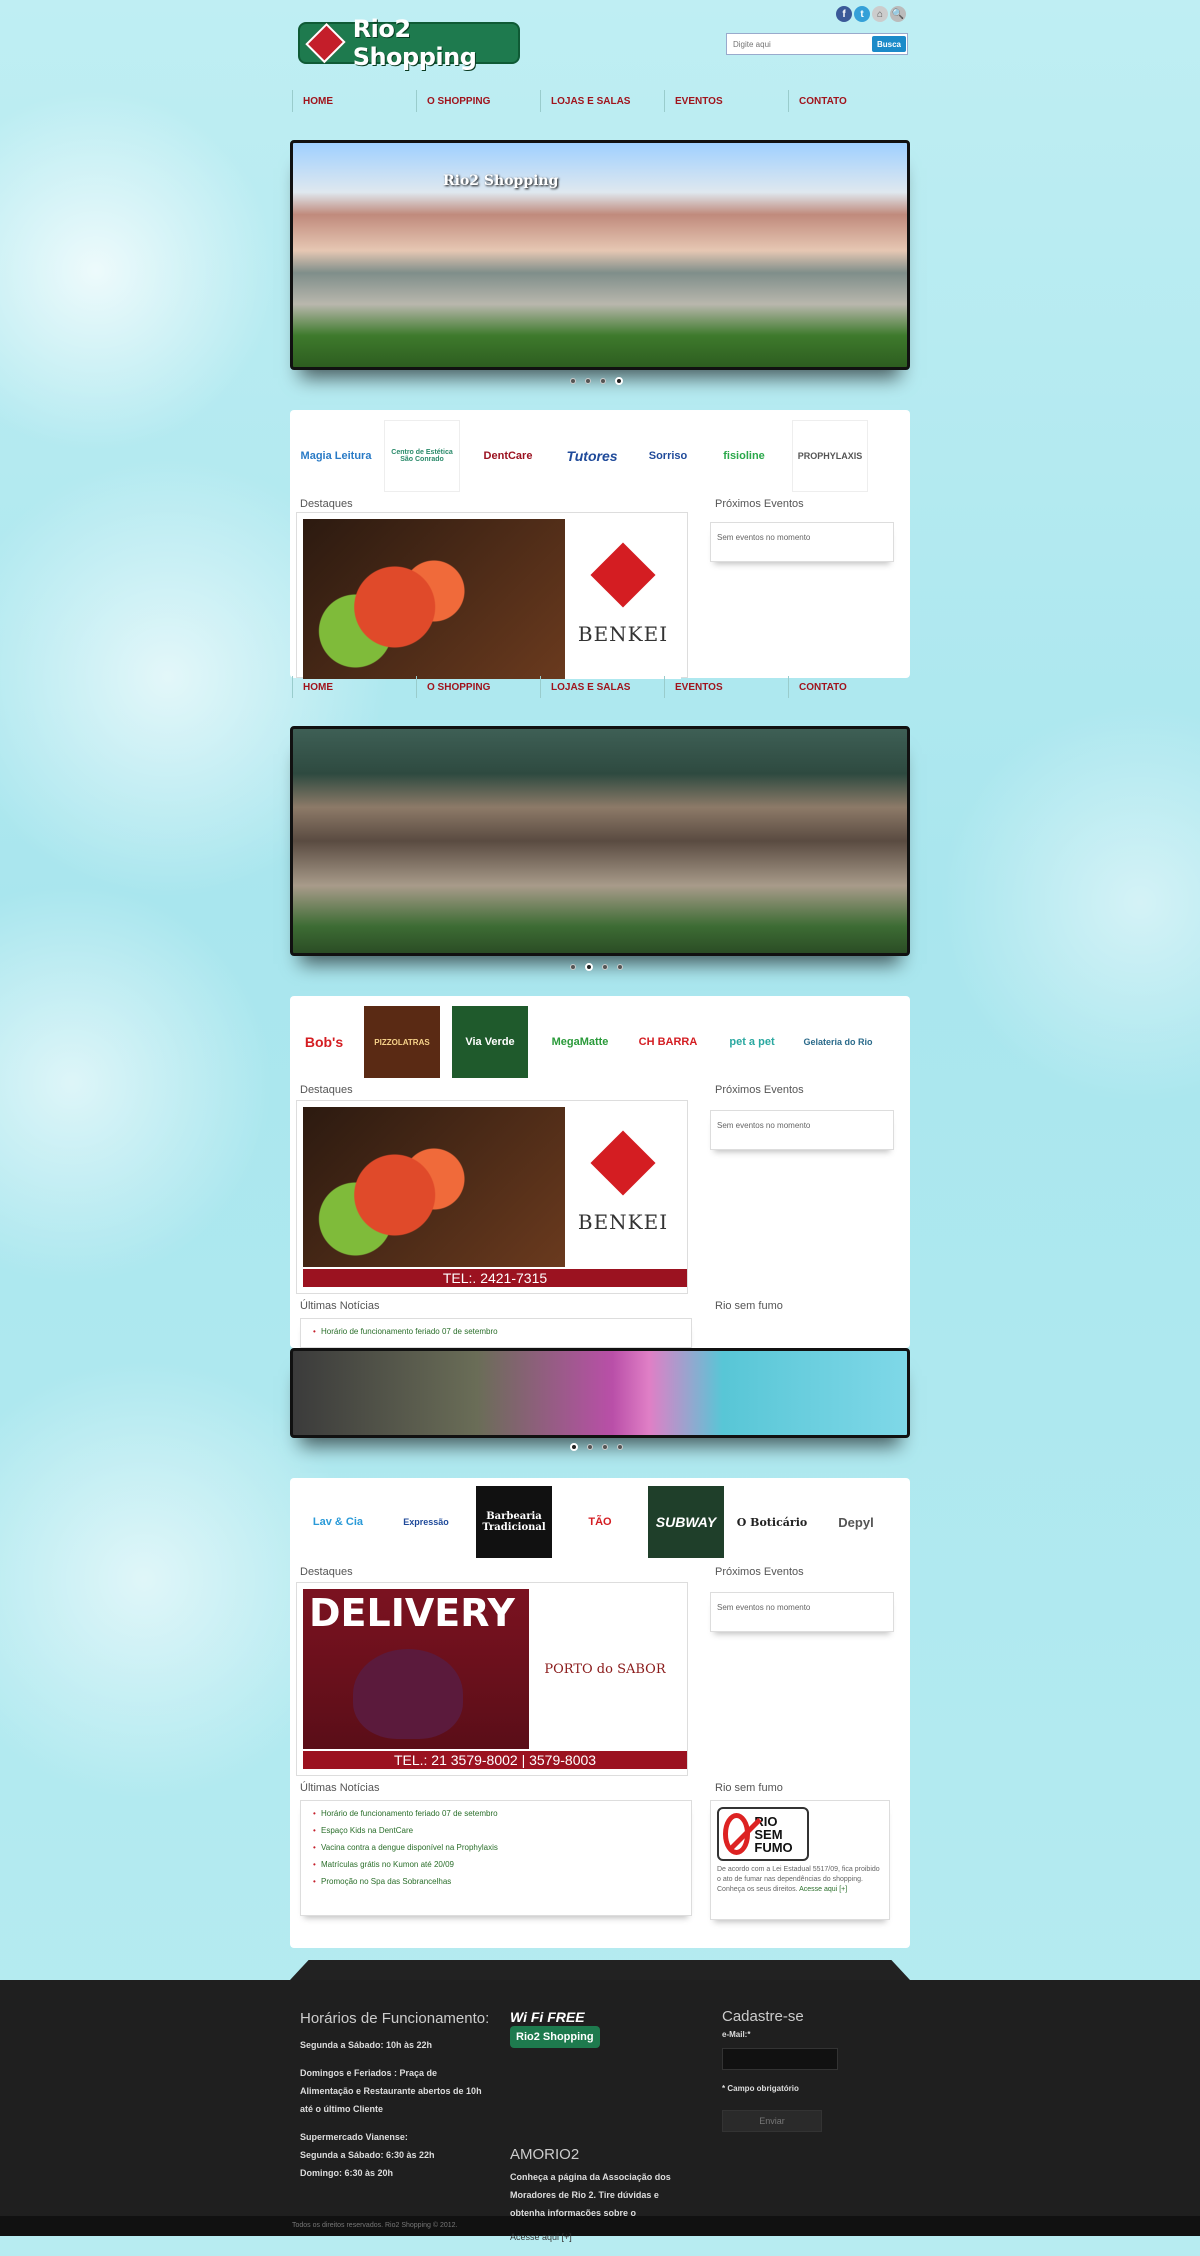 The image size is (1200, 2256). I want to click on news-title: Últimas Notícias, so click(340, 1306).